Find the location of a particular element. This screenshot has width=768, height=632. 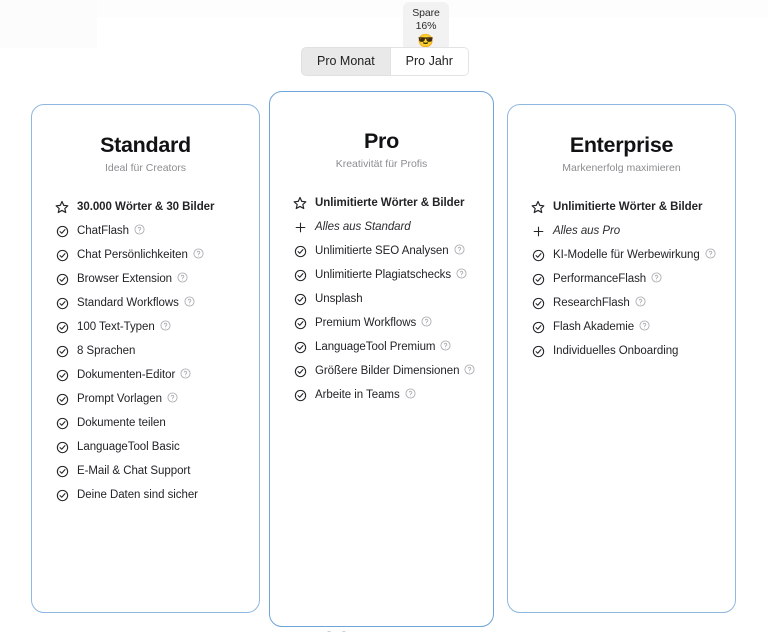

feature-item: Arbeite in Teams is located at coordinates (381, 395).